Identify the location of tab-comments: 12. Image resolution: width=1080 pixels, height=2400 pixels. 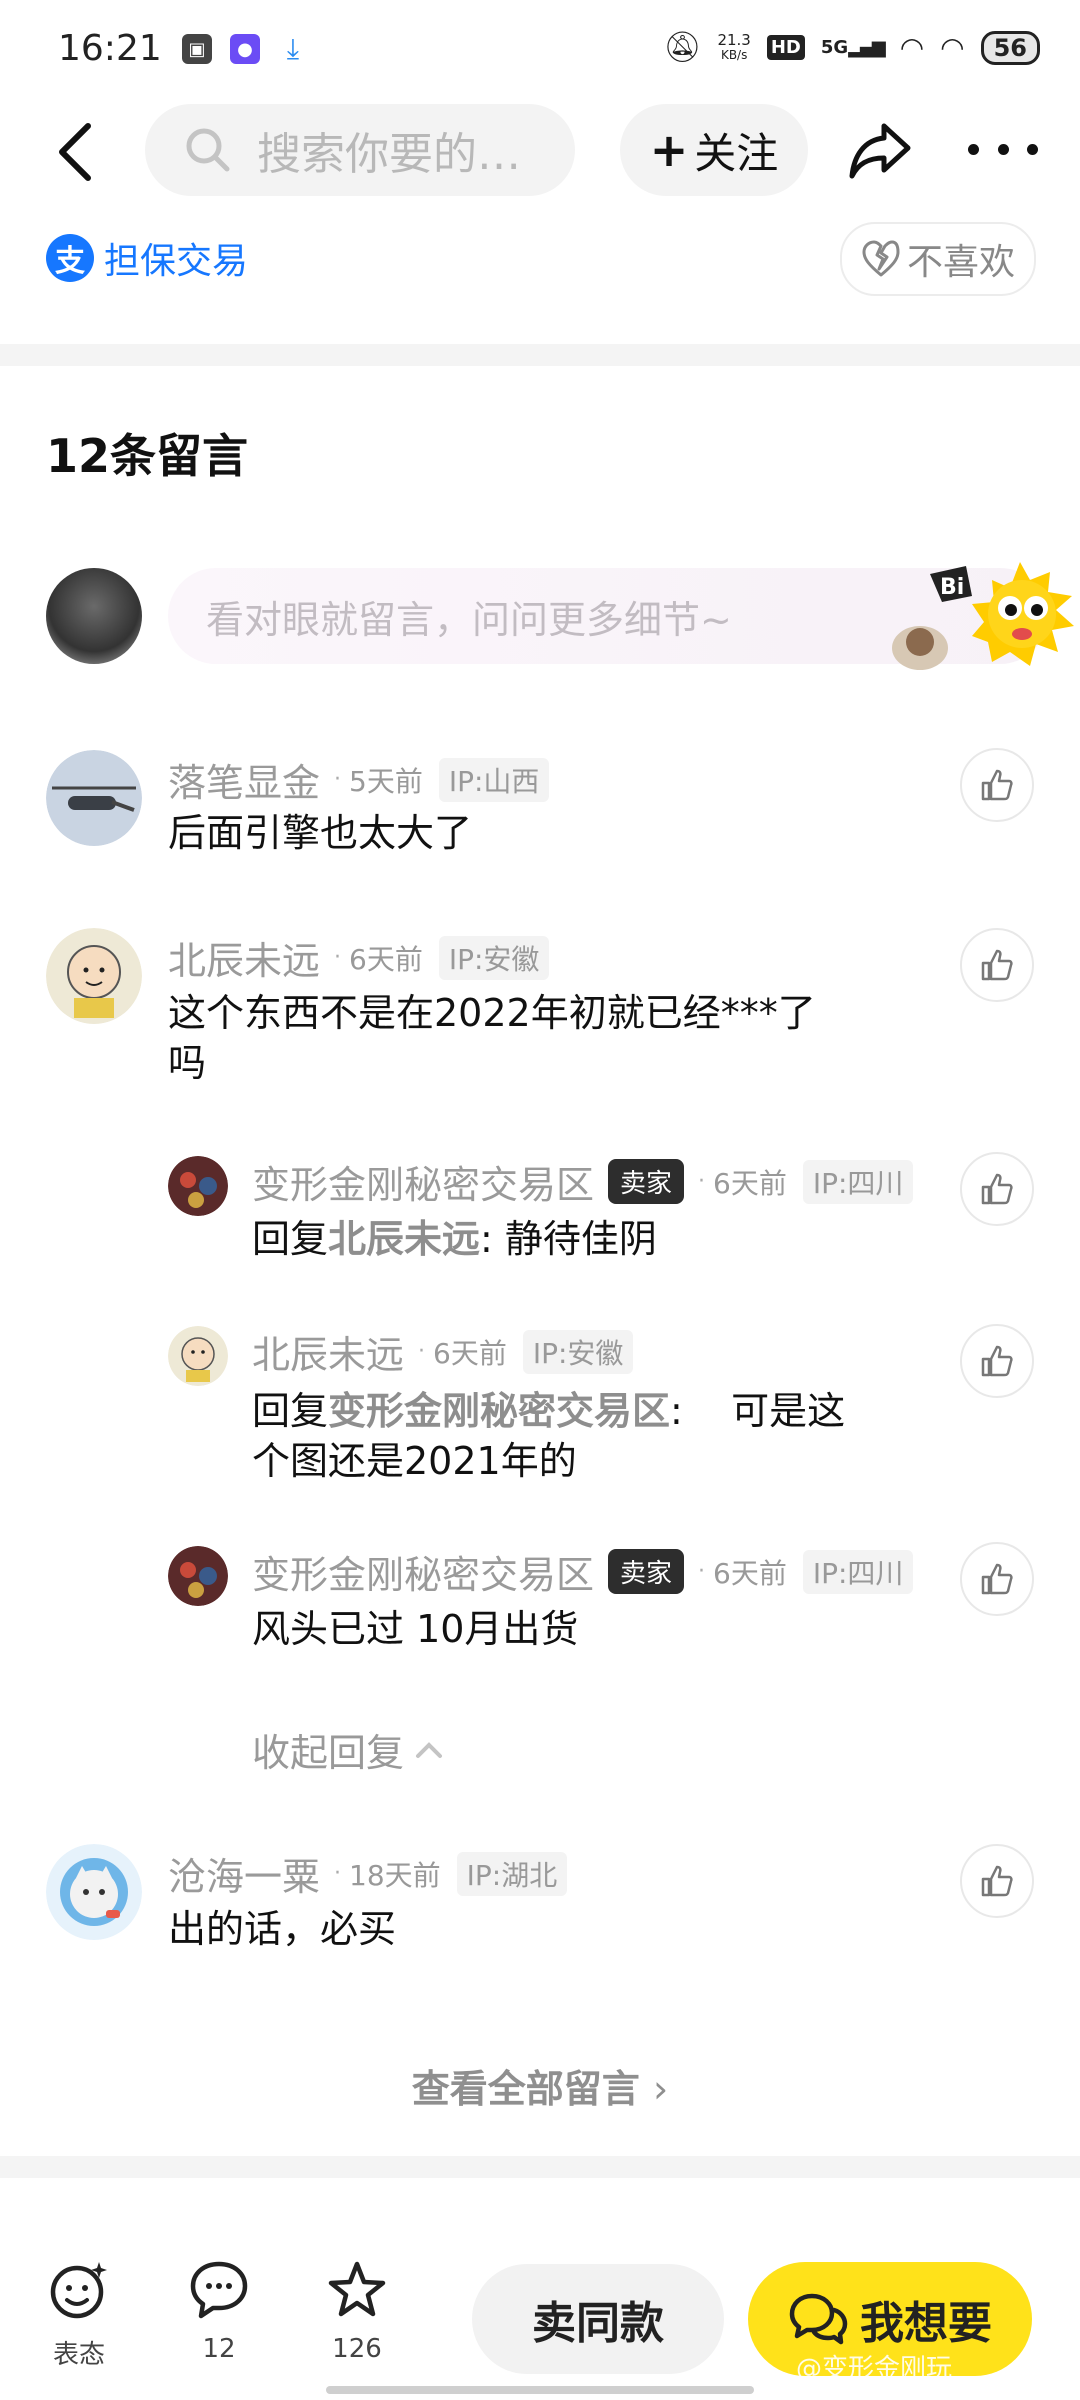
(219, 2311).